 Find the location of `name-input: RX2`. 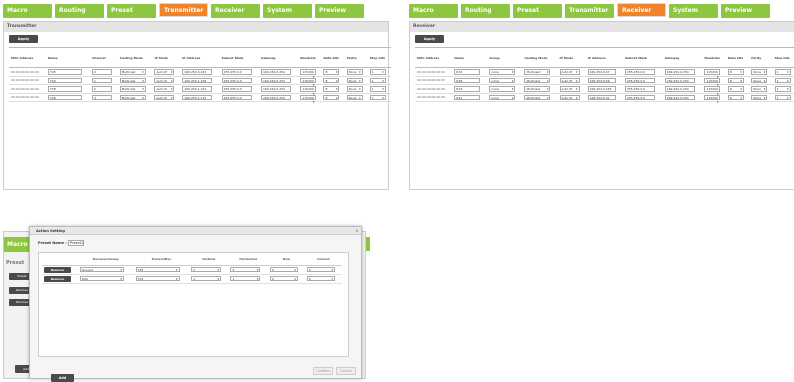

name-input: RX2 is located at coordinates (467, 72).